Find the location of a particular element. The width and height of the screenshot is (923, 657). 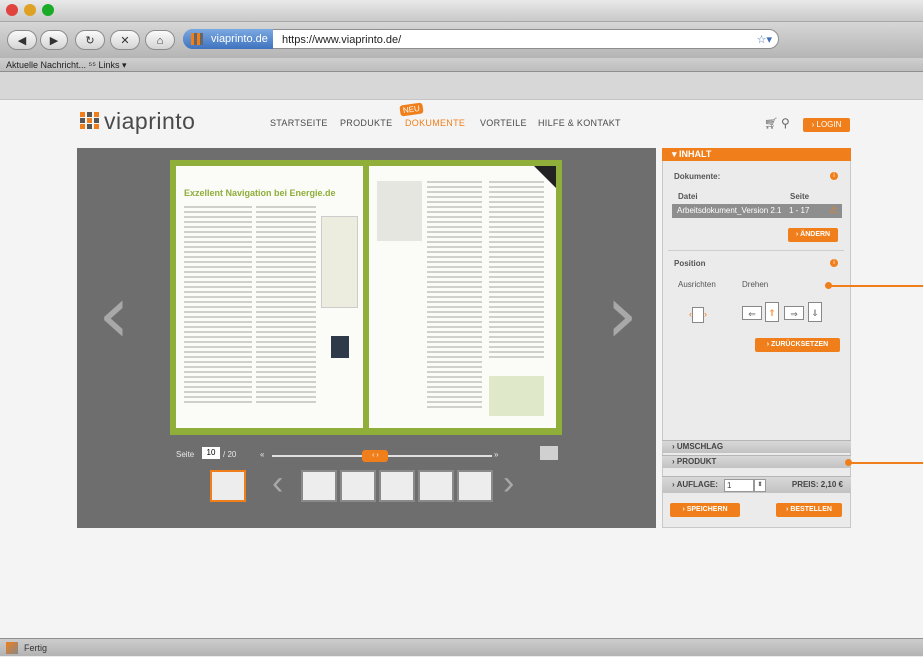

nav-dokumente: DOKUMENTE is located at coordinates (435, 123).